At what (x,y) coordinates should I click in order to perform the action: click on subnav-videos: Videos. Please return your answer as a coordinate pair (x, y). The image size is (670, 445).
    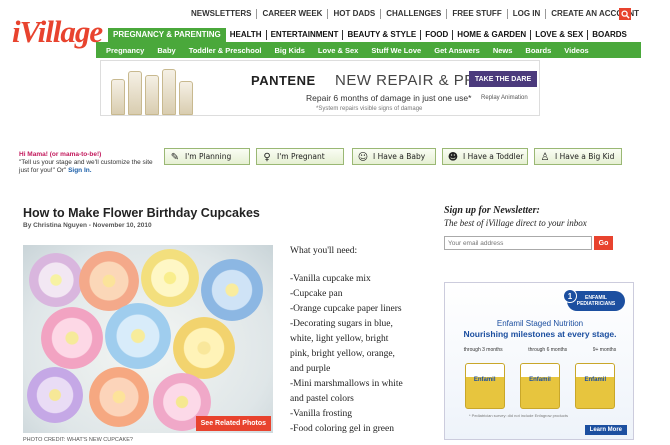
    Looking at the image, I should click on (576, 50).